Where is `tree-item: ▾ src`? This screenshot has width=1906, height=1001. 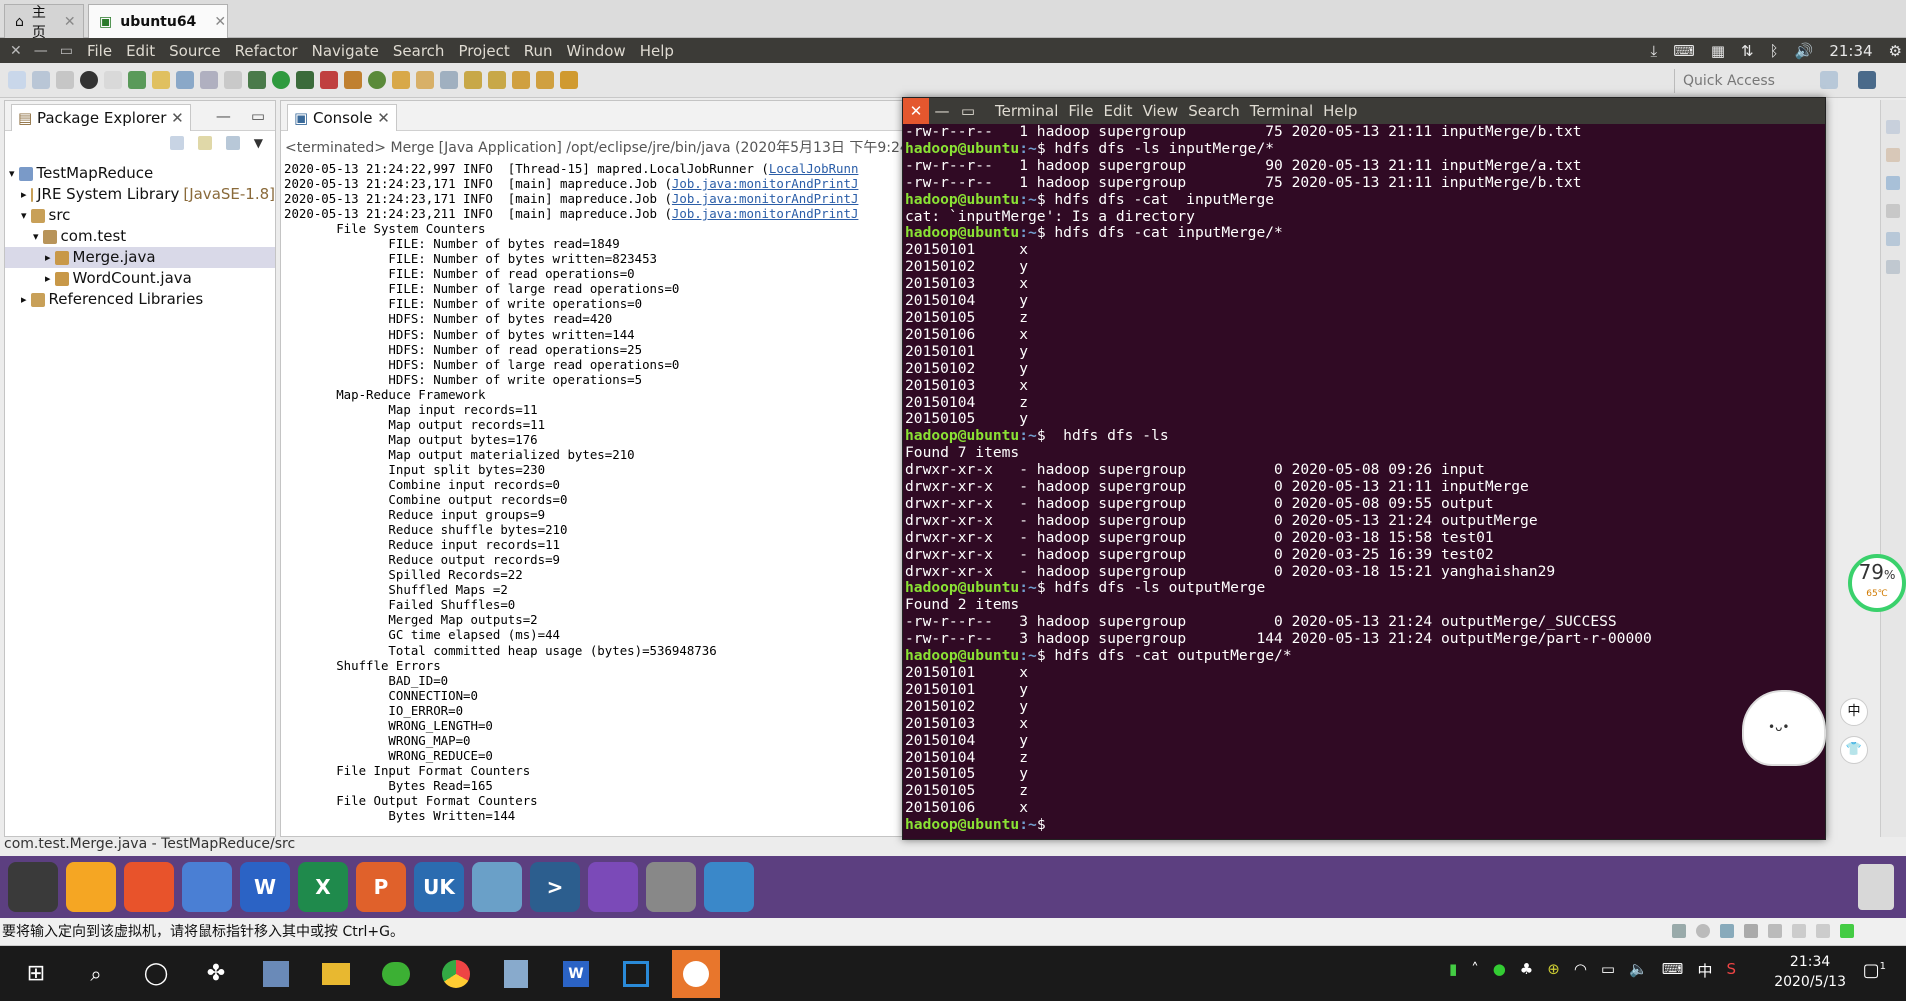 tree-item: ▾ src is located at coordinates (140, 215).